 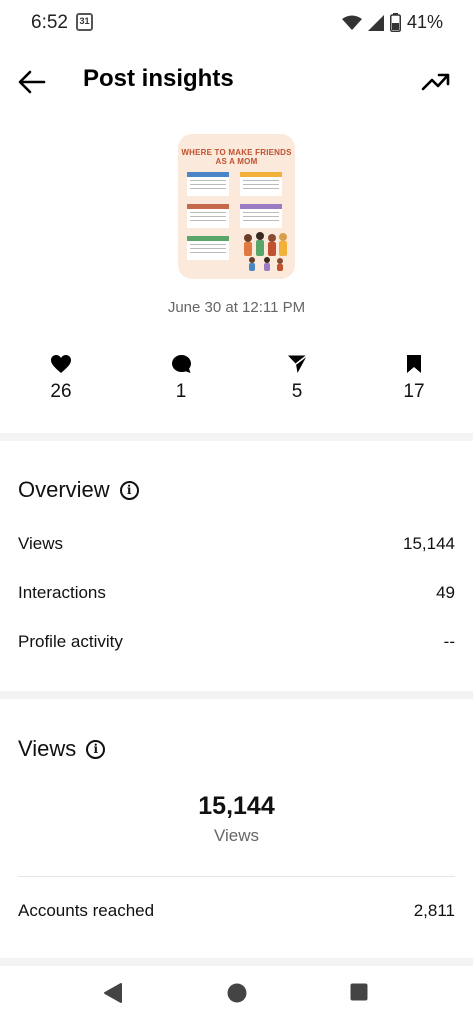 I want to click on row-label: Profile activity, so click(x=70, y=641).